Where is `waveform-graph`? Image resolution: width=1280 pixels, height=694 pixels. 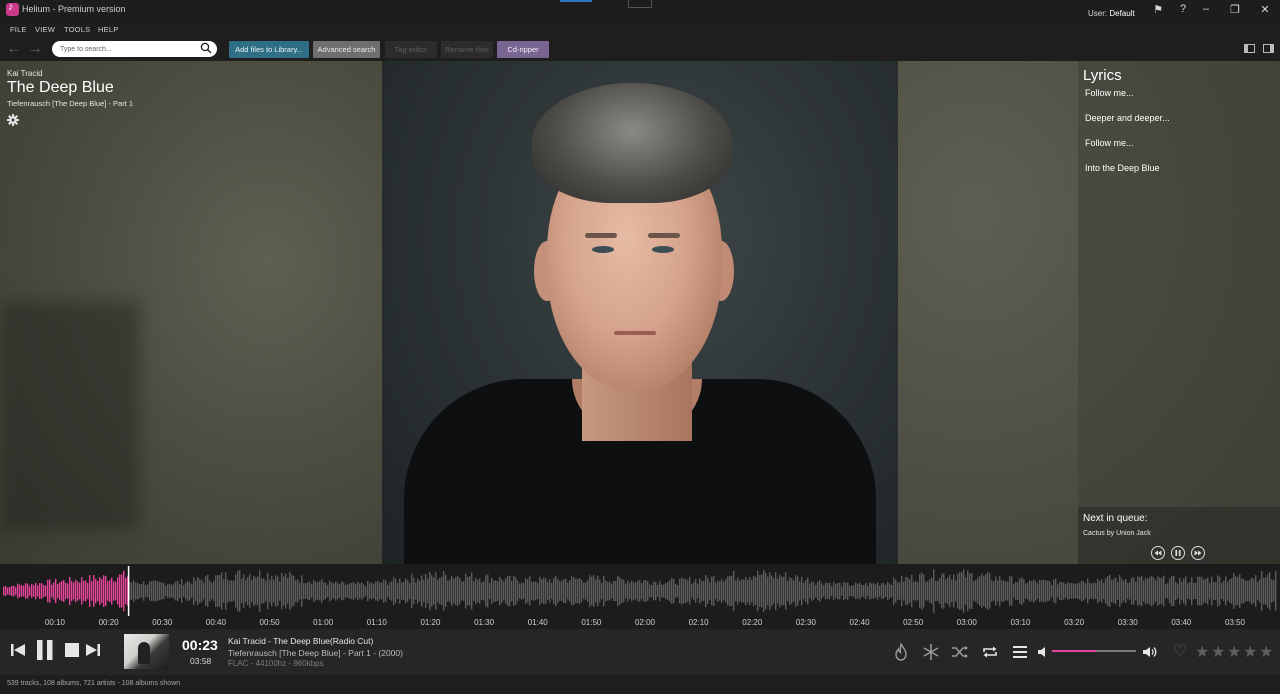
waveform-graph is located at coordinates (640, 591).